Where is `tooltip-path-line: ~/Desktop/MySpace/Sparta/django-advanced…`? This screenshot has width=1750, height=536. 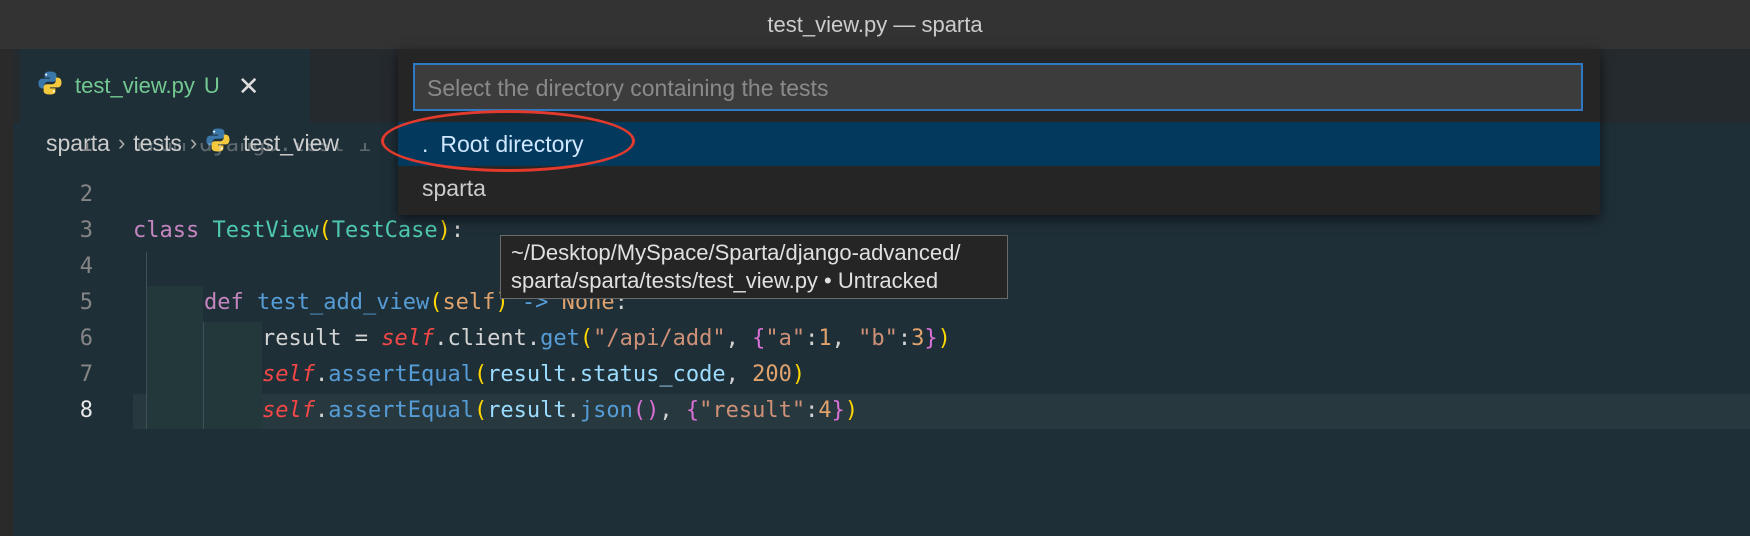
tooltip-path-line: ~/Desktop/MySpace/Sparta/django-advanced… is located at coordinates (736, 252).